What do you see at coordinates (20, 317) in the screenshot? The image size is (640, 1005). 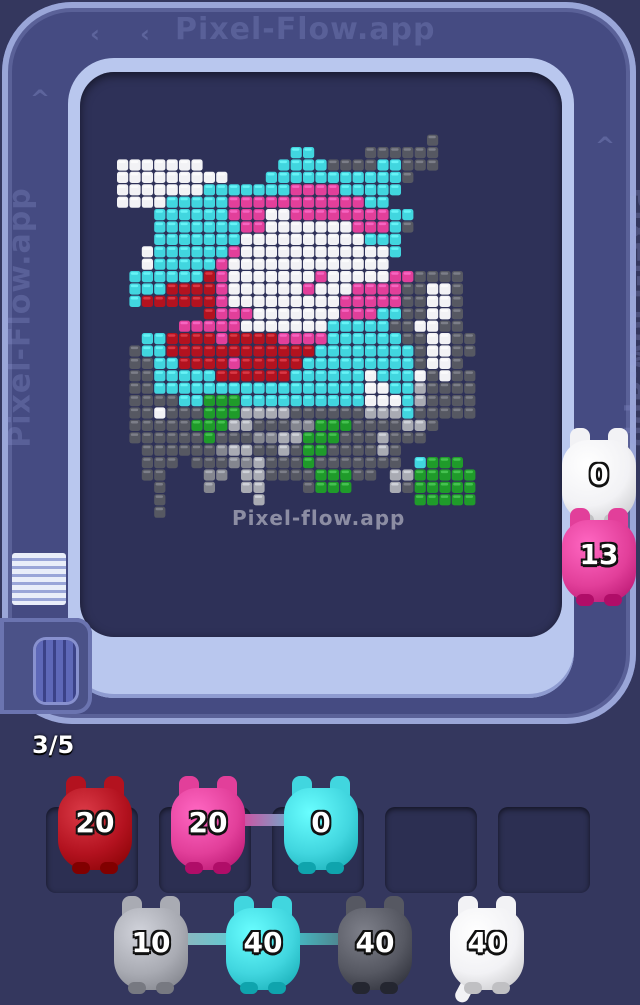 I see `watermark-left: Pixel-Flow.app` at bounding box center [20, 317].